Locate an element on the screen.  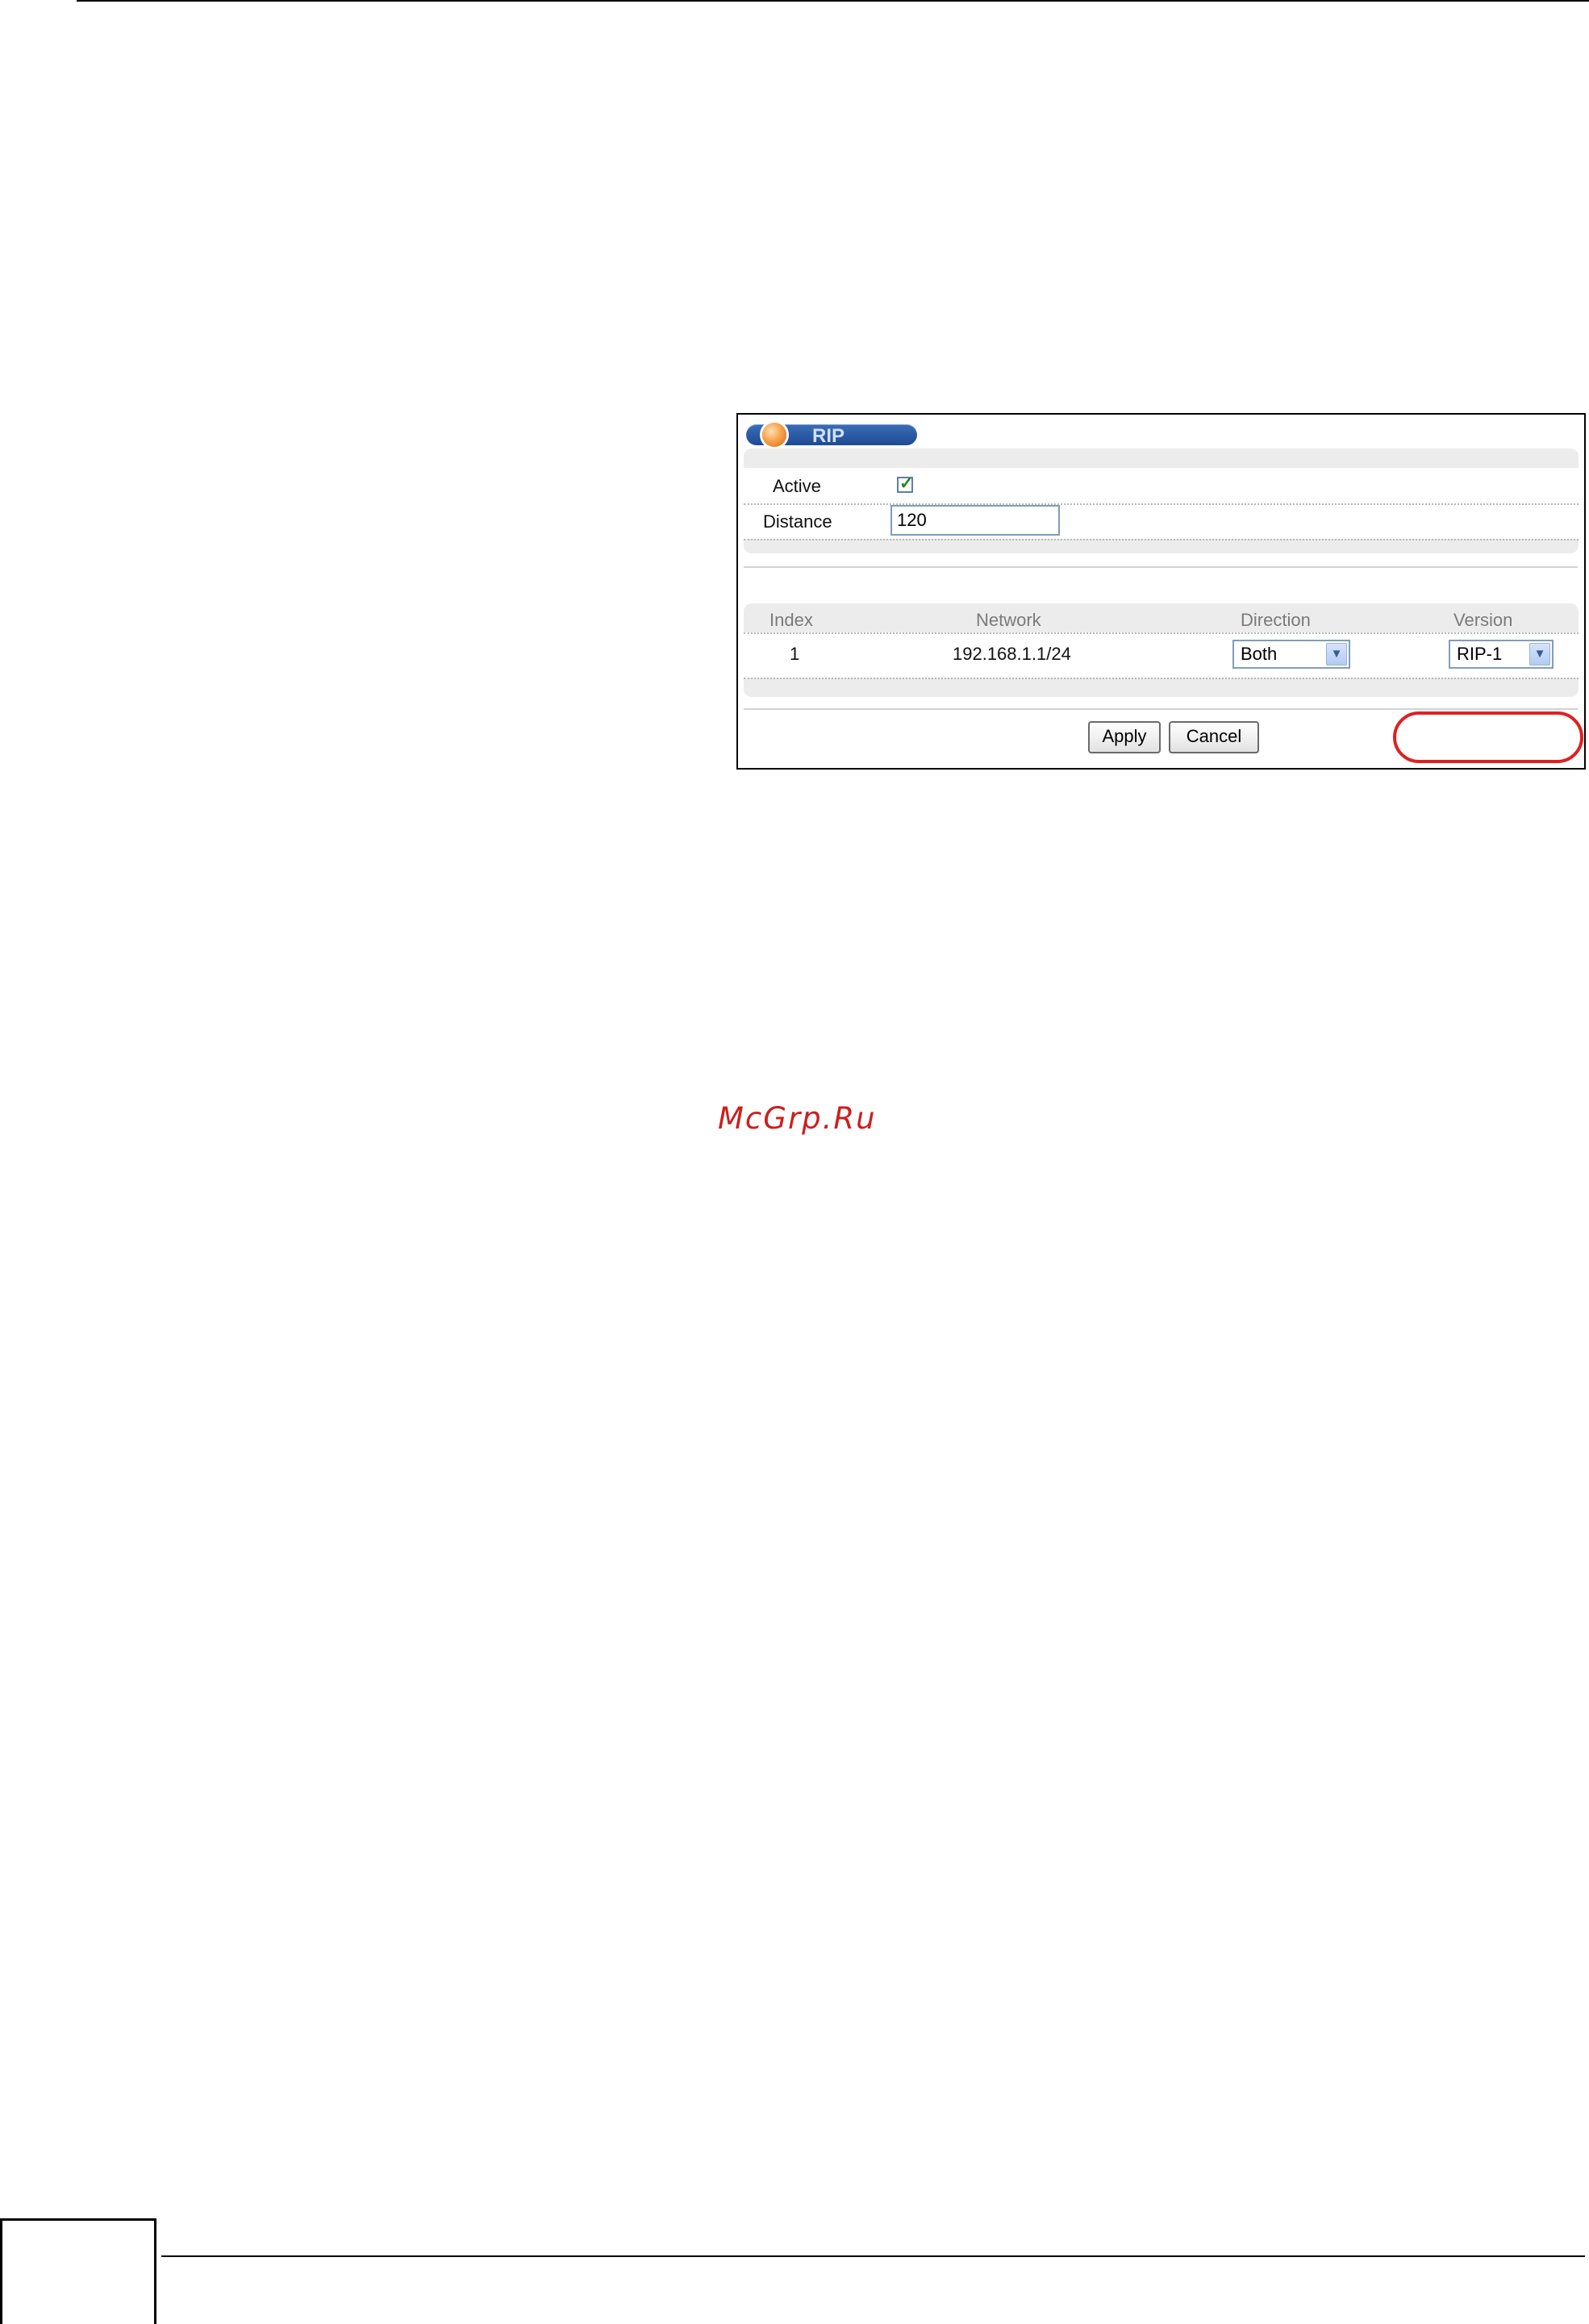
active-label: Active is located at coordinates (797, 486).